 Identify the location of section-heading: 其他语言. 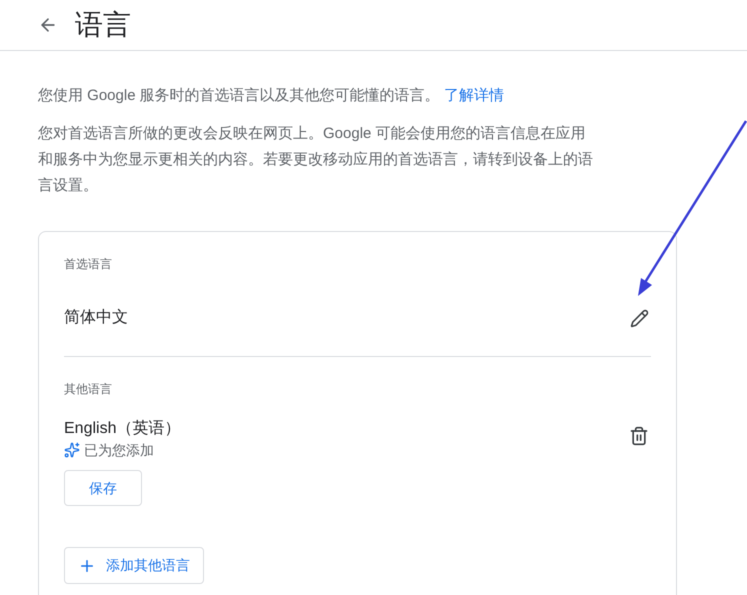
(88, 389).